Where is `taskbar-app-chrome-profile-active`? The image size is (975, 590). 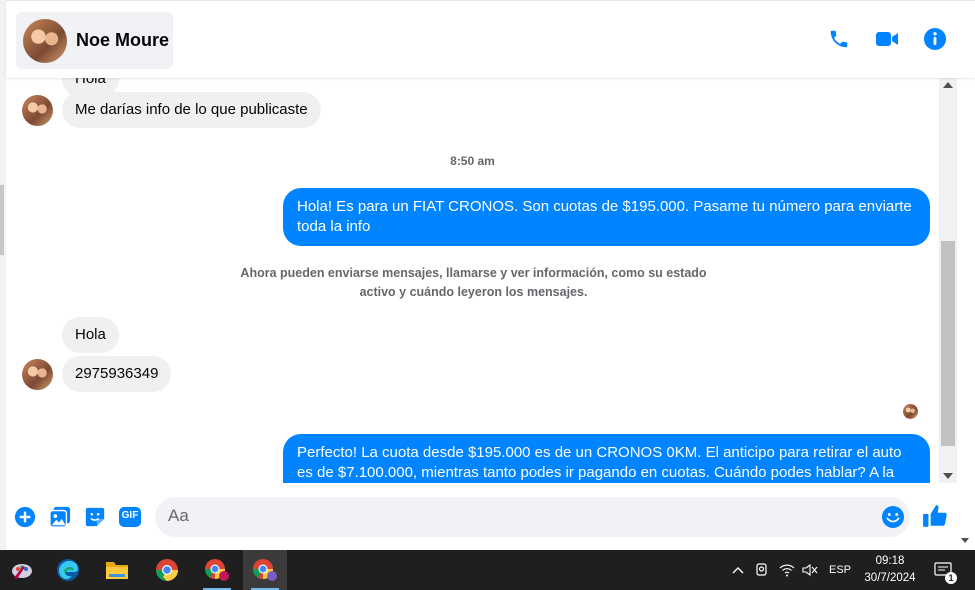
taskbar-app-chrome-profile-active is located at coordinates (265, 570).